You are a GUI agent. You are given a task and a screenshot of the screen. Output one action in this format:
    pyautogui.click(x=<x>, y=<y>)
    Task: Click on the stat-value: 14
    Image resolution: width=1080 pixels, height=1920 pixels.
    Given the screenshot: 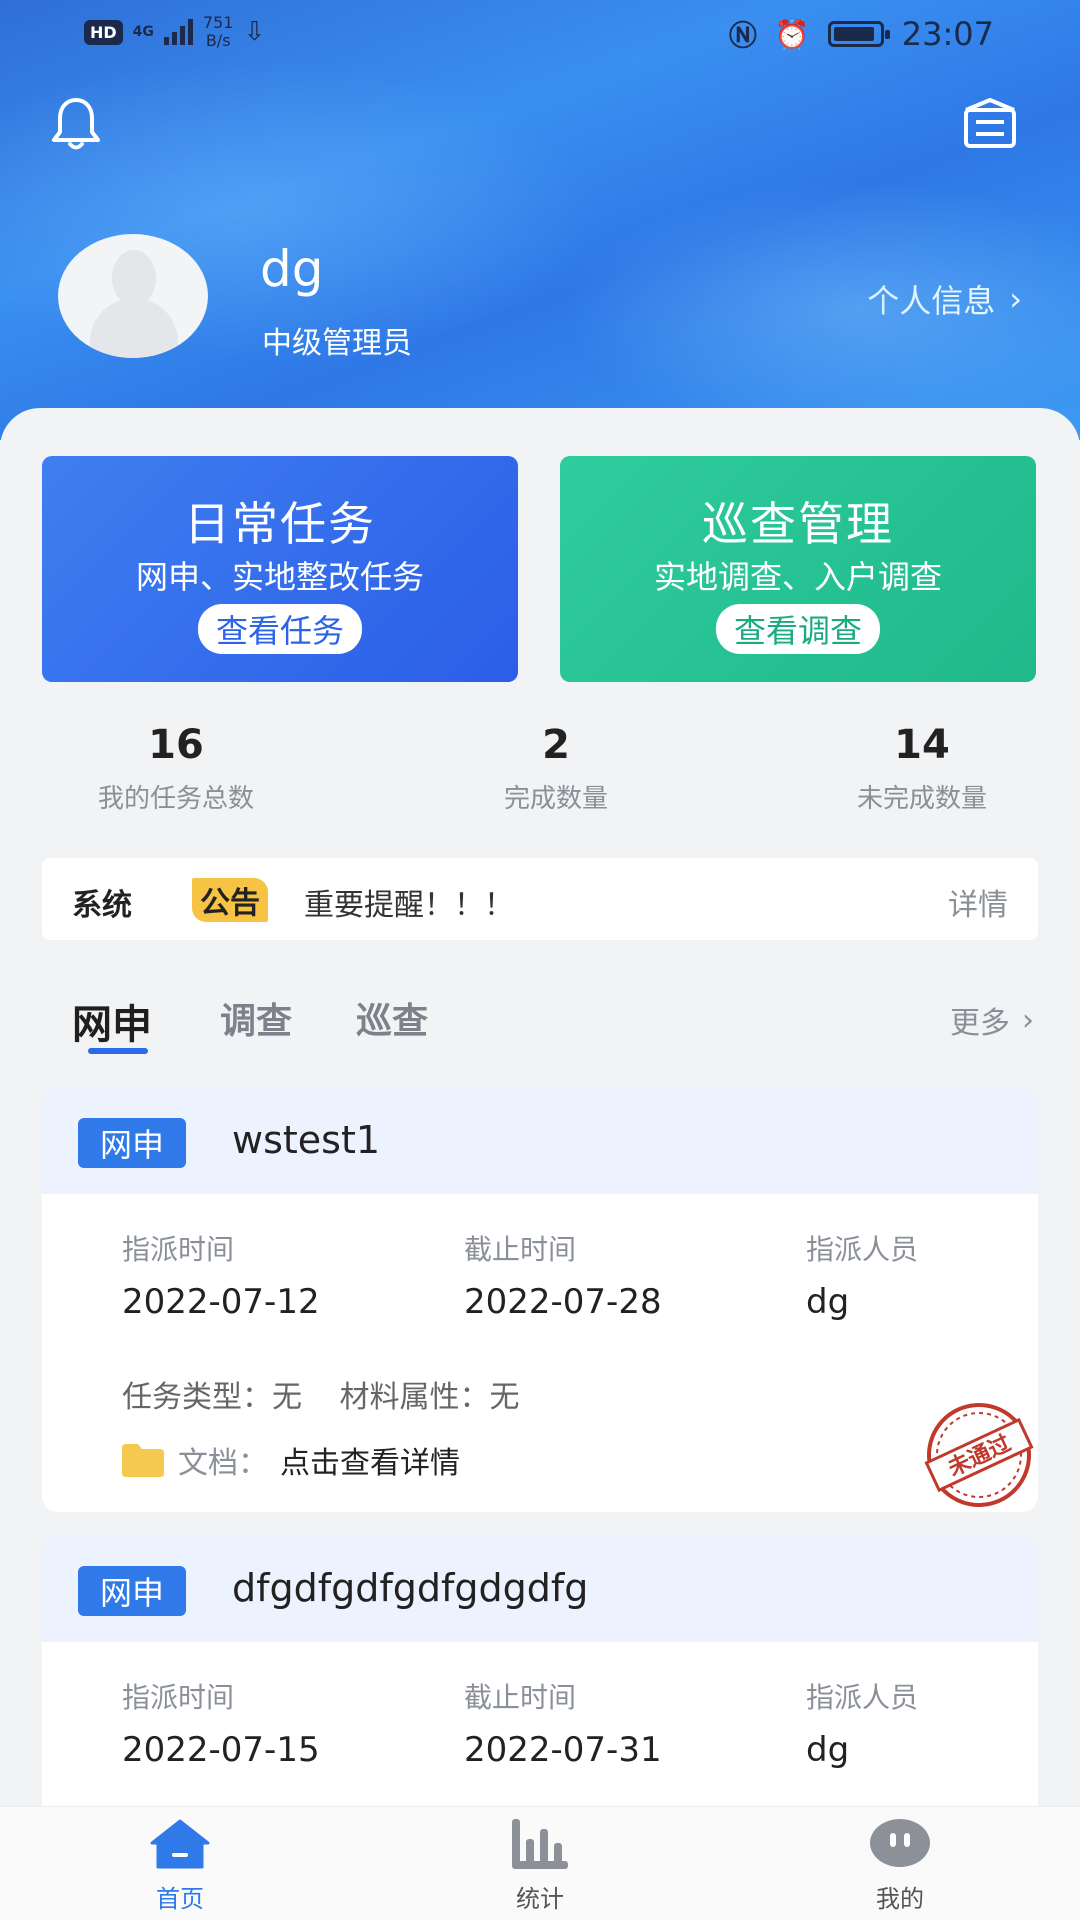 What is the action you would take?
    pyautogui.click(x=922, y=745)
    